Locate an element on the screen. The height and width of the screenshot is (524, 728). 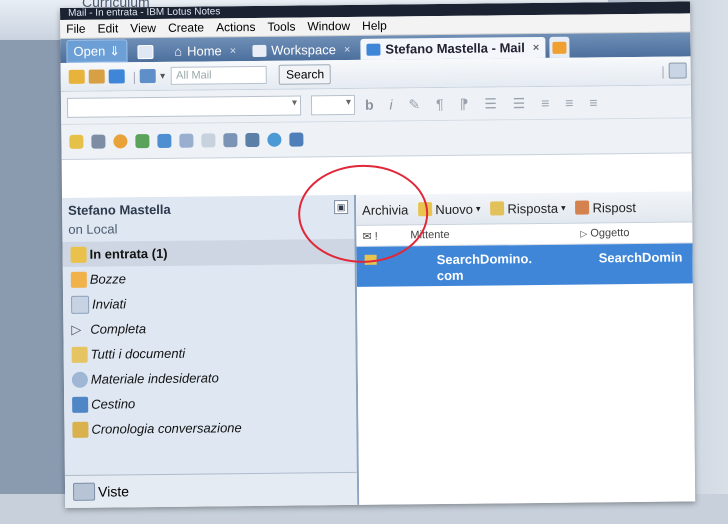
menu-tools: Tools is located at coordinates (281, 26).